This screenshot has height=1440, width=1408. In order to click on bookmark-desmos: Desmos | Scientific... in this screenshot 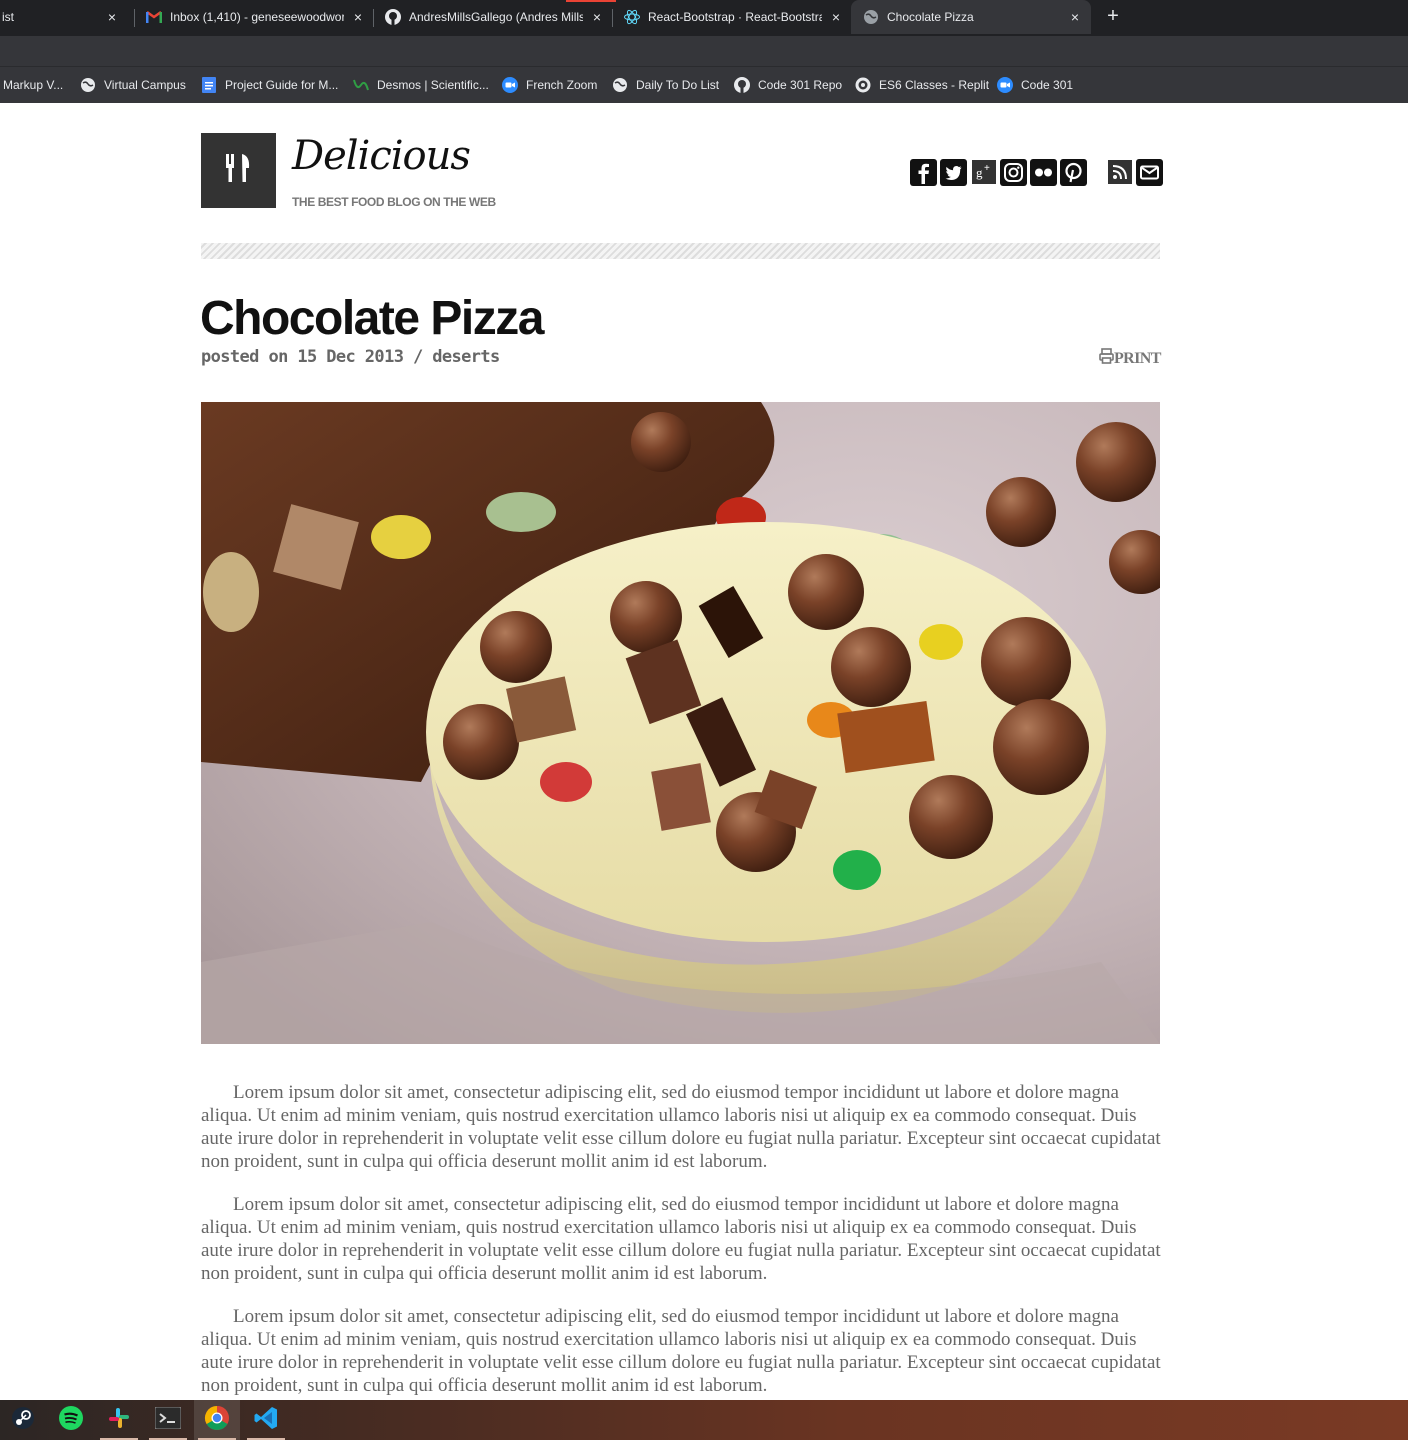, I will do `click(421, 85)`.